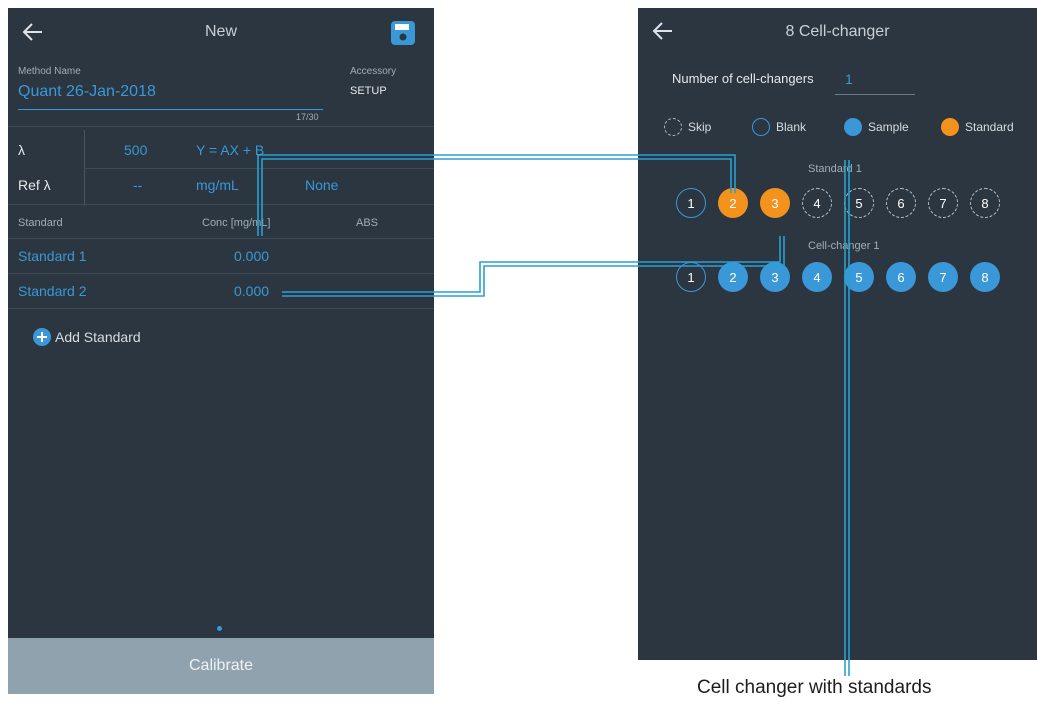  I want to click on cell-changer-cell-7: 7, so click(943, 277).